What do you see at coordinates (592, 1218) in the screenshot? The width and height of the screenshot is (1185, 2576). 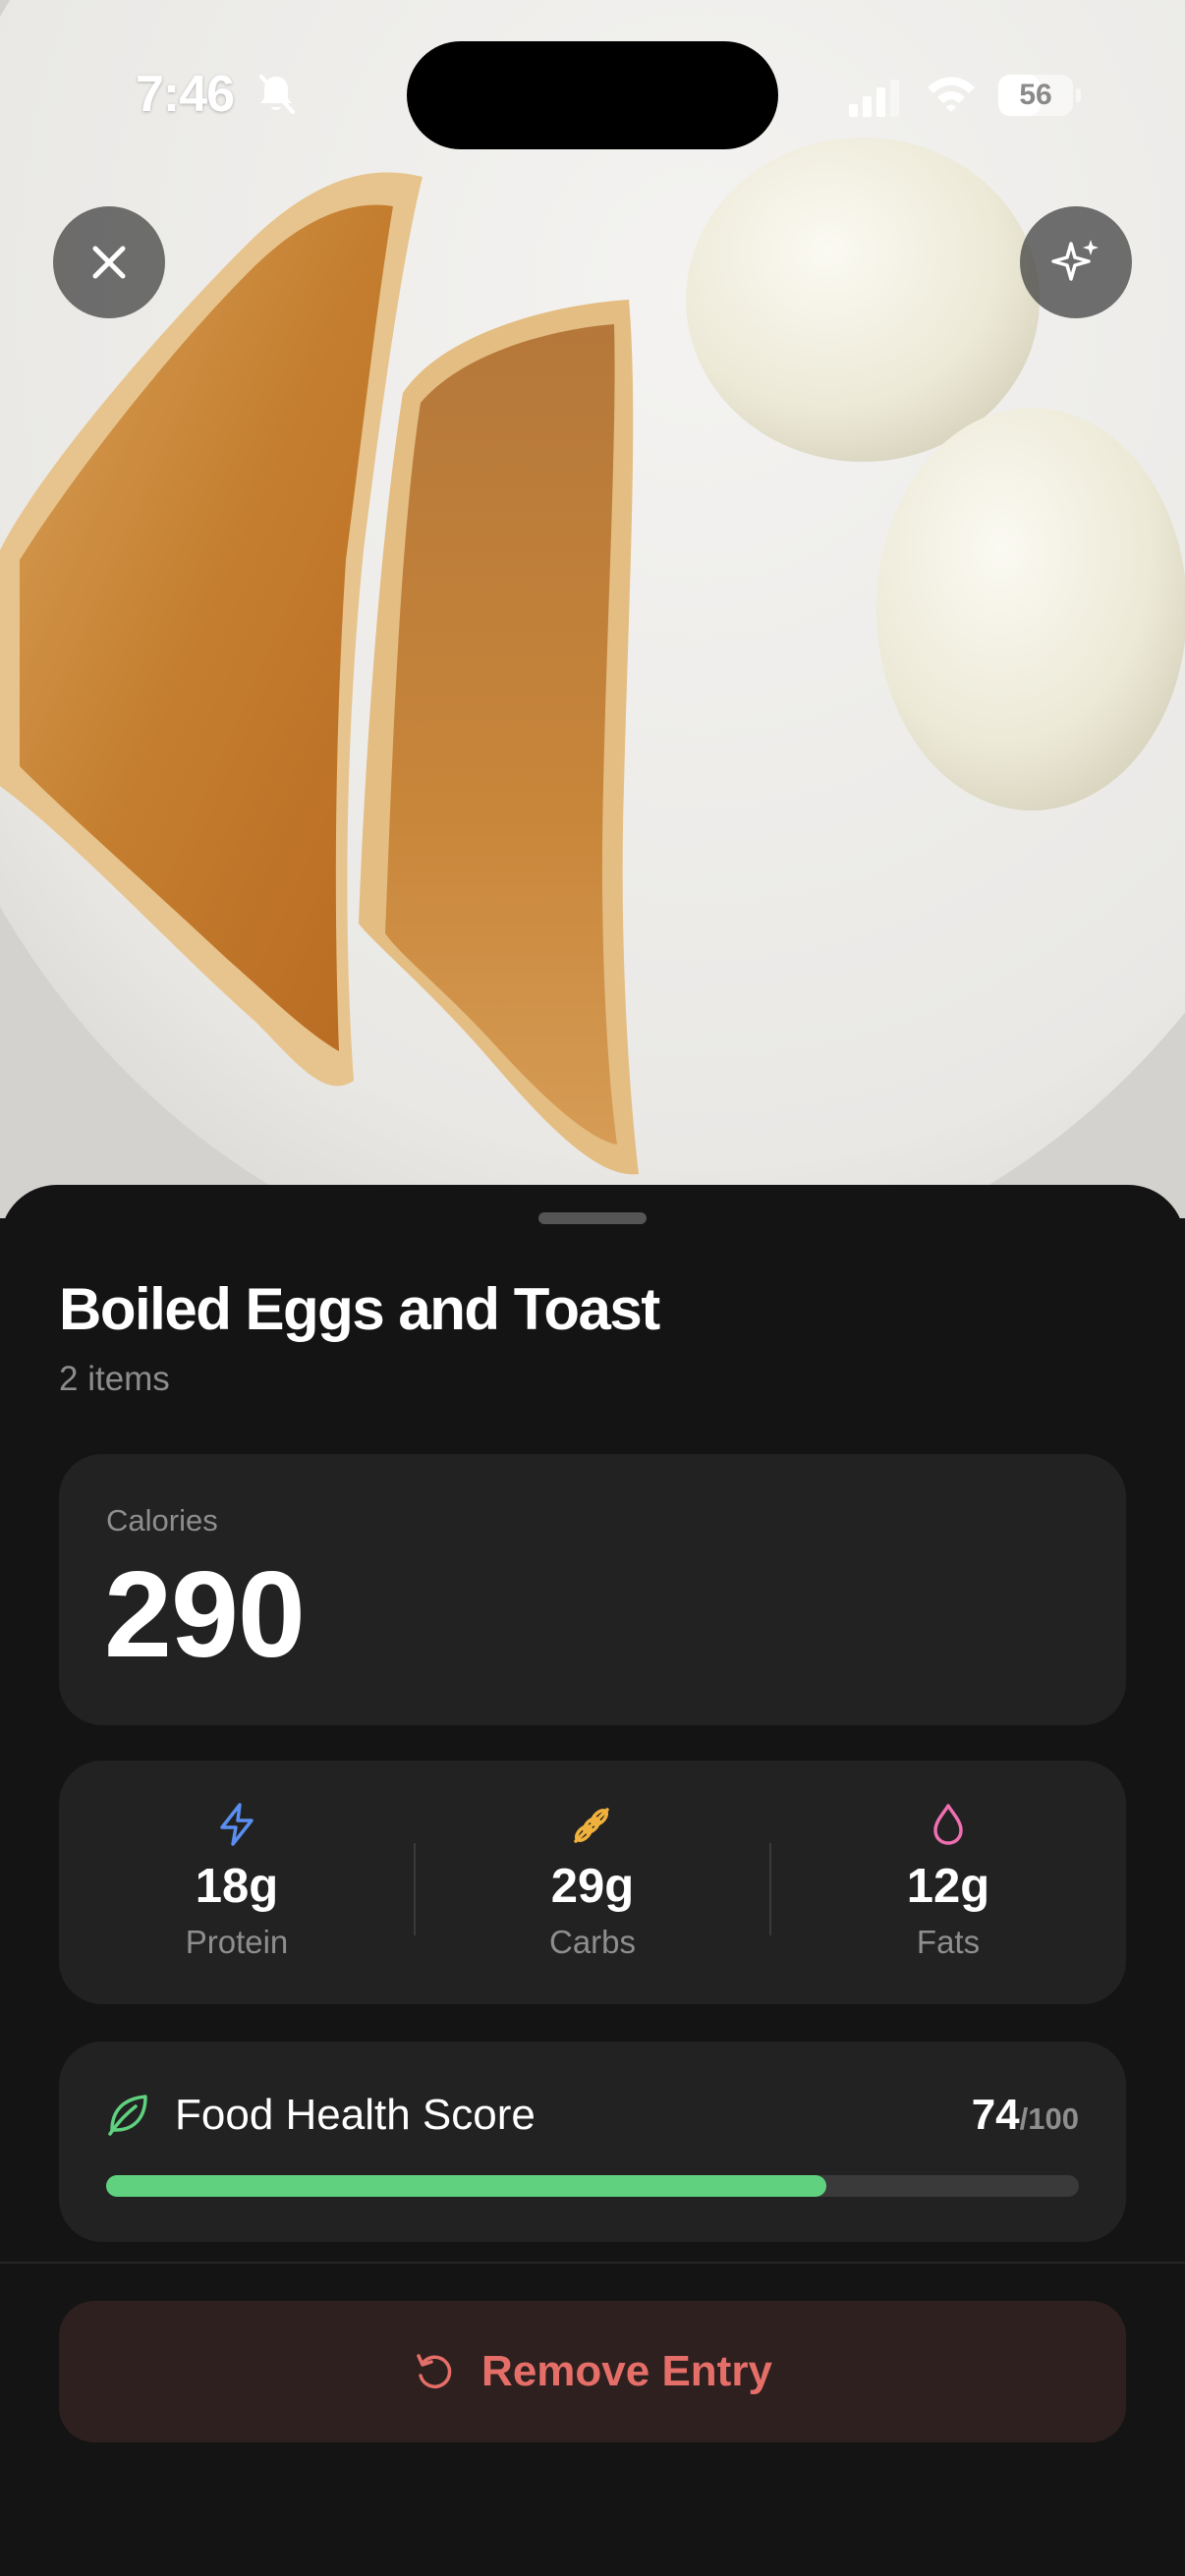 I see `sheet-grabber` at bounding box center [592, 1218].